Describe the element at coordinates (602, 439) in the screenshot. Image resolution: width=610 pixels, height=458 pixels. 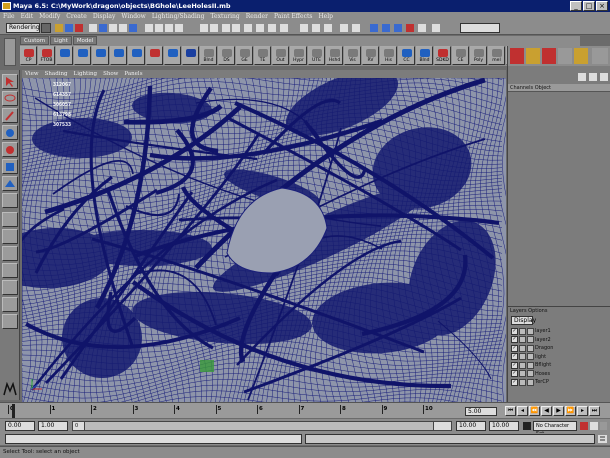
I see `script-editor-icon` at that location.